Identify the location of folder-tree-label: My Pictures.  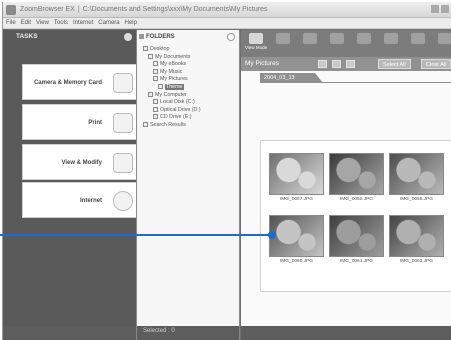
(174, 79).